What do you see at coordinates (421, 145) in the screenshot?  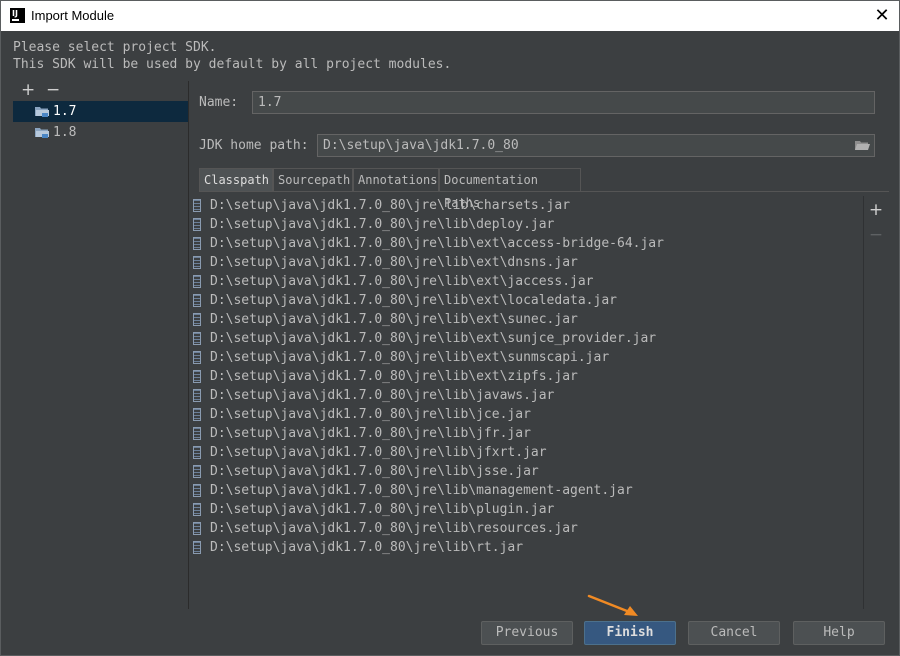 I see `jdk-home-path-value: D:\setup\java\jdk1.7.0_80` at bounding box center [421, 145].